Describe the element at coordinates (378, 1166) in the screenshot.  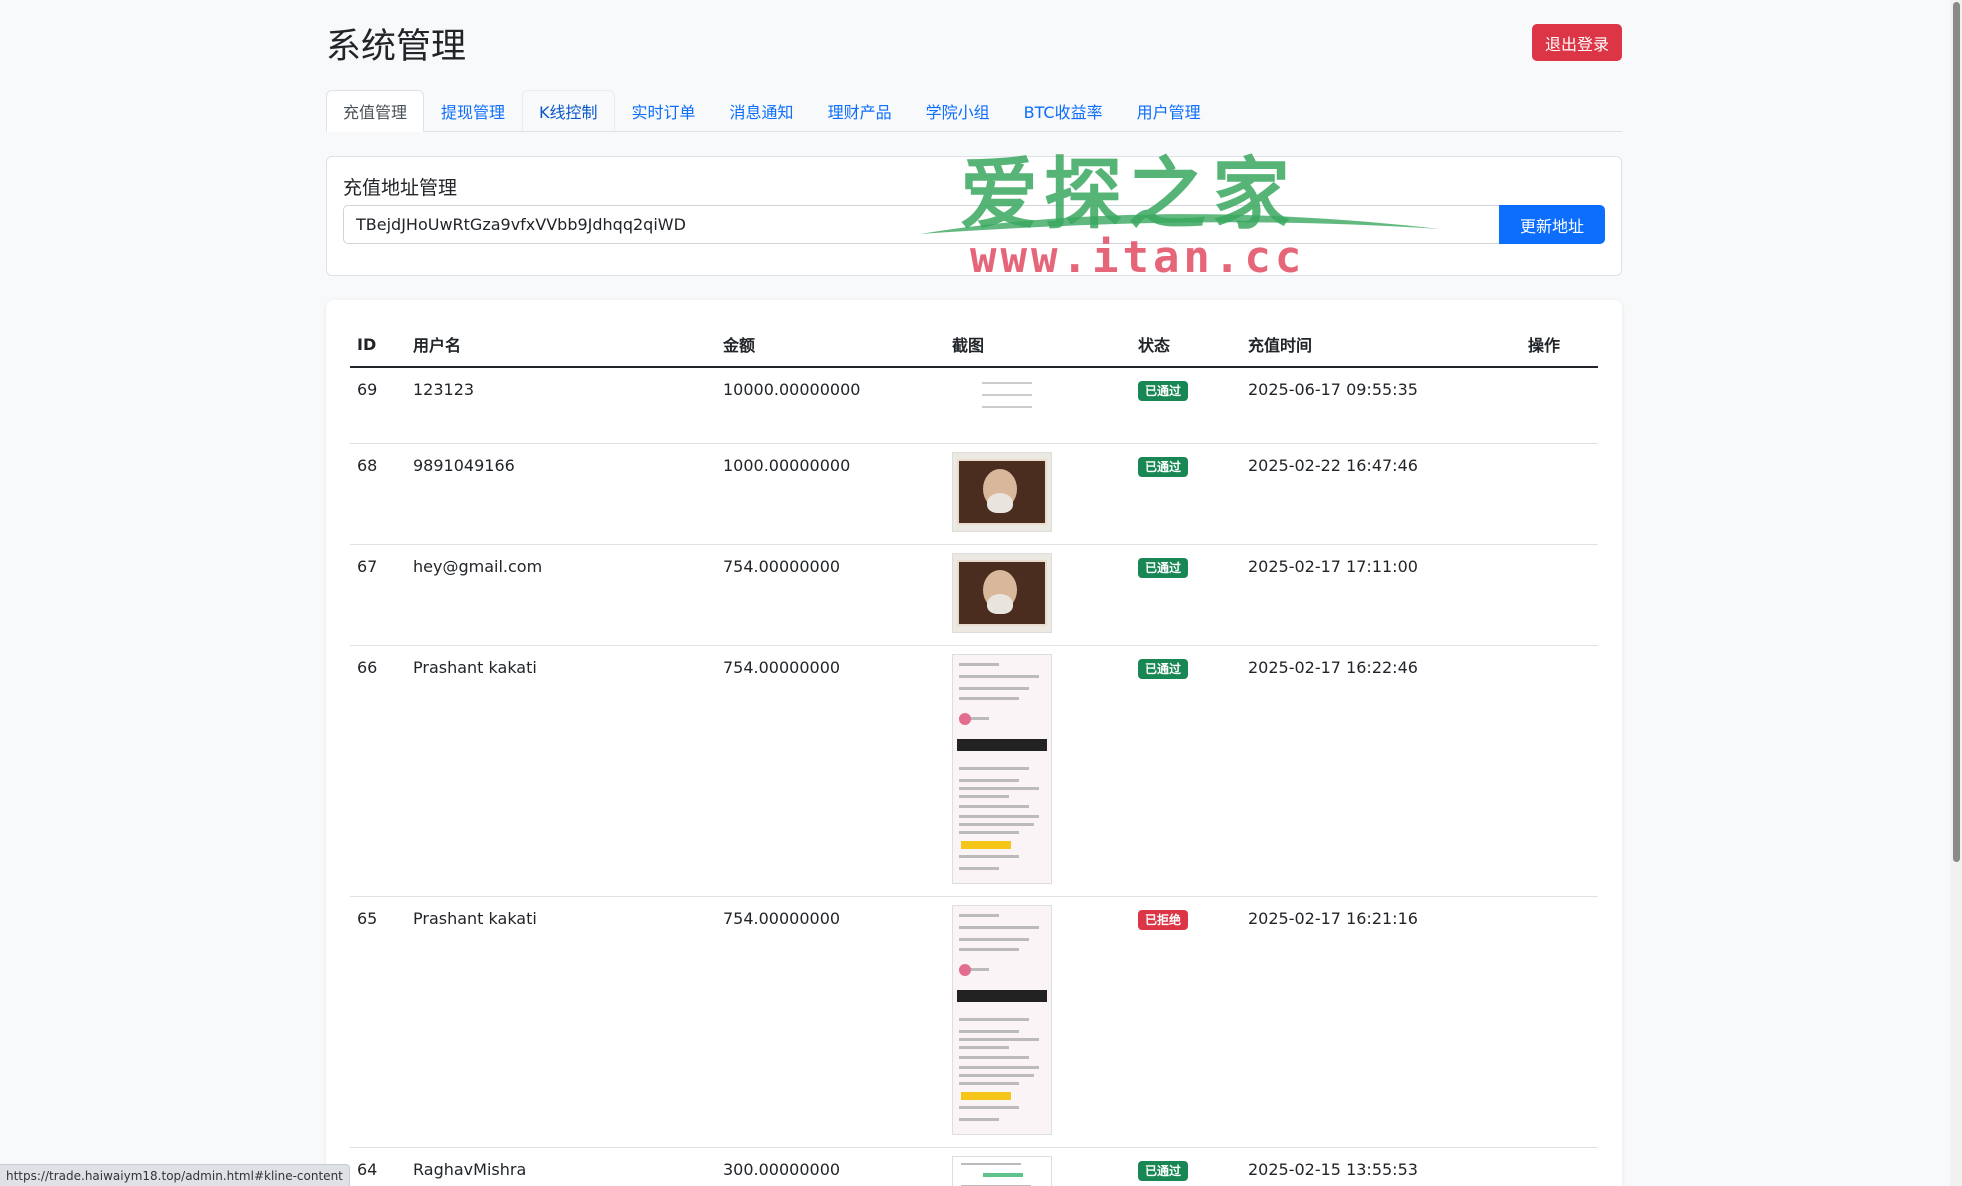
I see `cell-id: 64` at that location.